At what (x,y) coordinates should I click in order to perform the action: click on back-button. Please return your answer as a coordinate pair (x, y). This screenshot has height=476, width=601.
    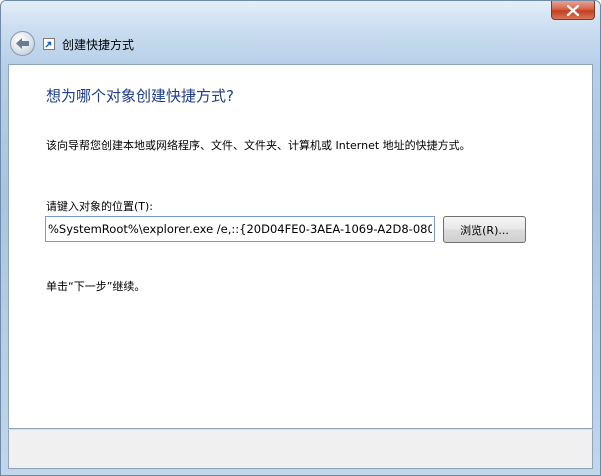
    Looking at the image, I should click on (22, 43).